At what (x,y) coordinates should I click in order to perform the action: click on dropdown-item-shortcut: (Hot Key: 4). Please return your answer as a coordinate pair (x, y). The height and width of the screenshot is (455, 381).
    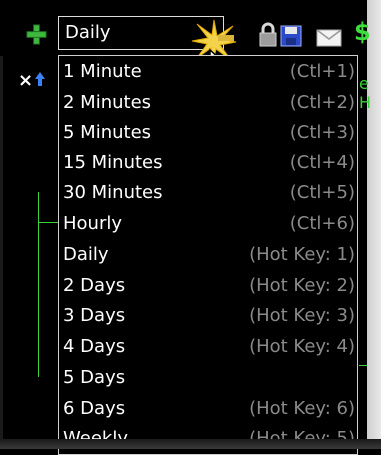
    Looking at the image, I should click on (302, 346).